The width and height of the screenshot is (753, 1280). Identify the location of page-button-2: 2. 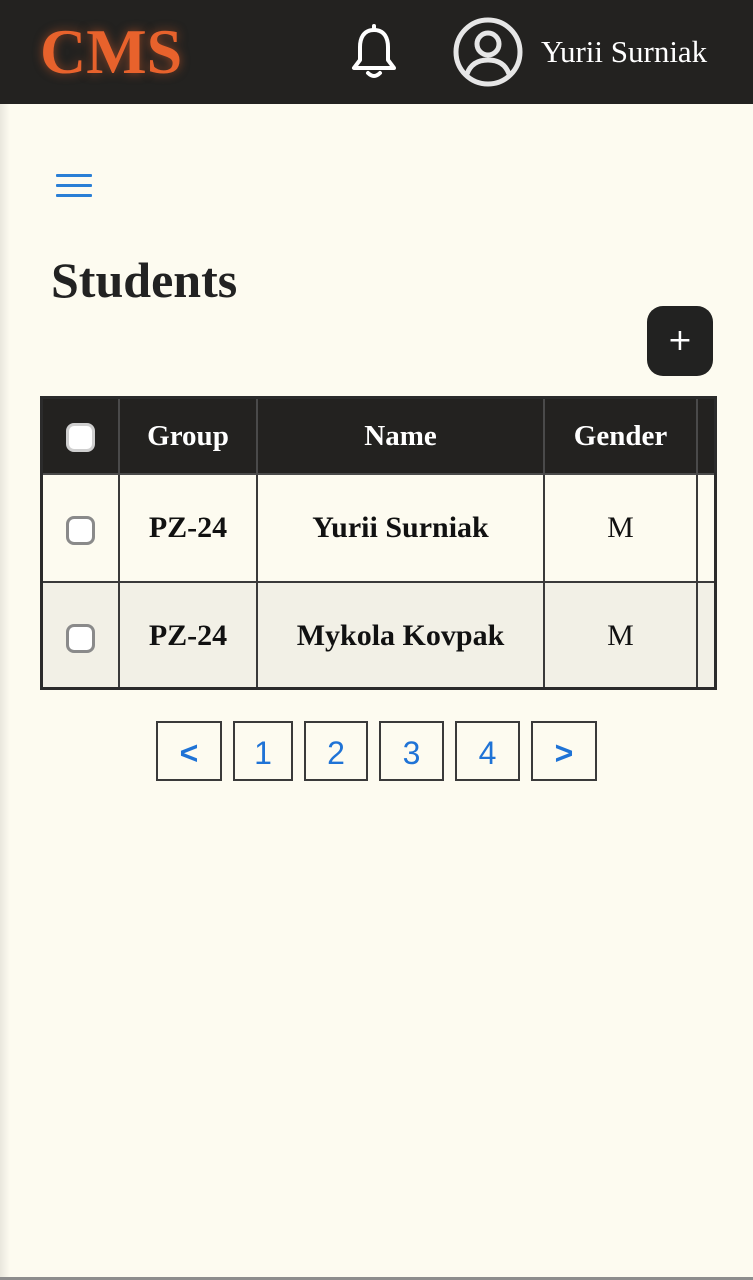
(336, 751).